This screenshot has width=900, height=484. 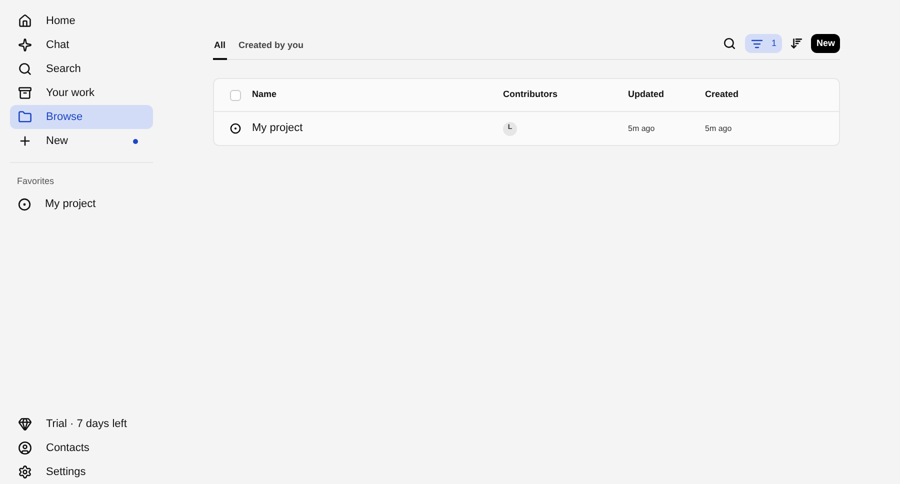 I want to click on project-name: My project, so click(x=377, y=128).